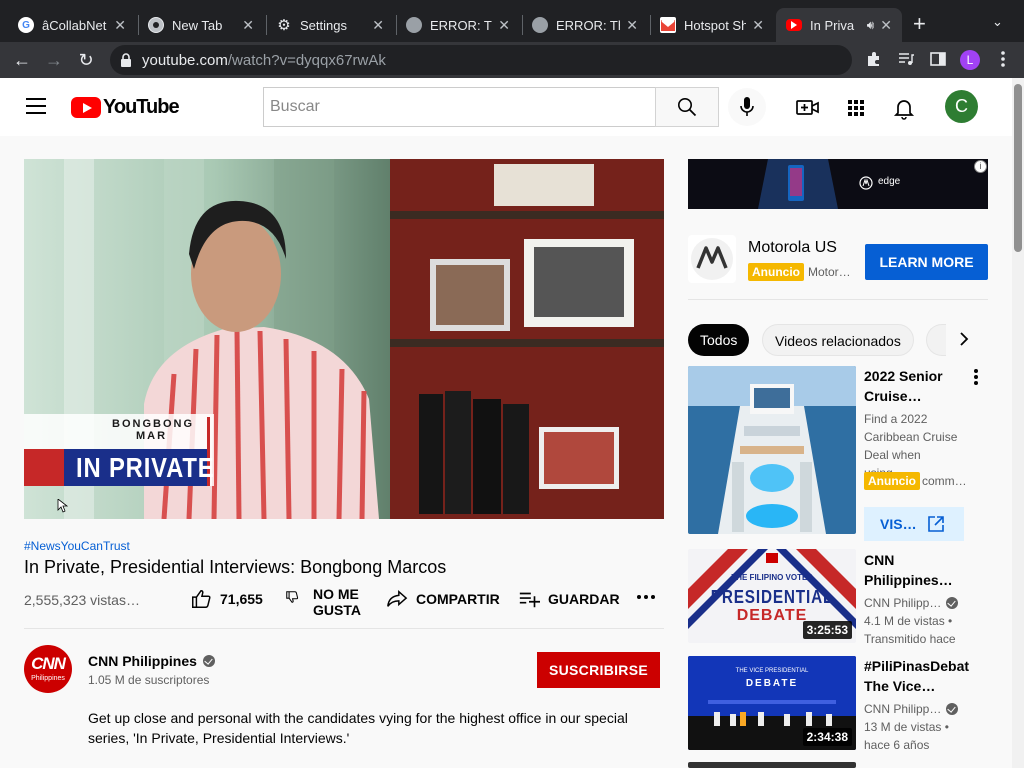  What do you see at coordinates (1003, 60) in the screenshot?
I see `chrome-menu-icon` at bounding box center [1003, 60].